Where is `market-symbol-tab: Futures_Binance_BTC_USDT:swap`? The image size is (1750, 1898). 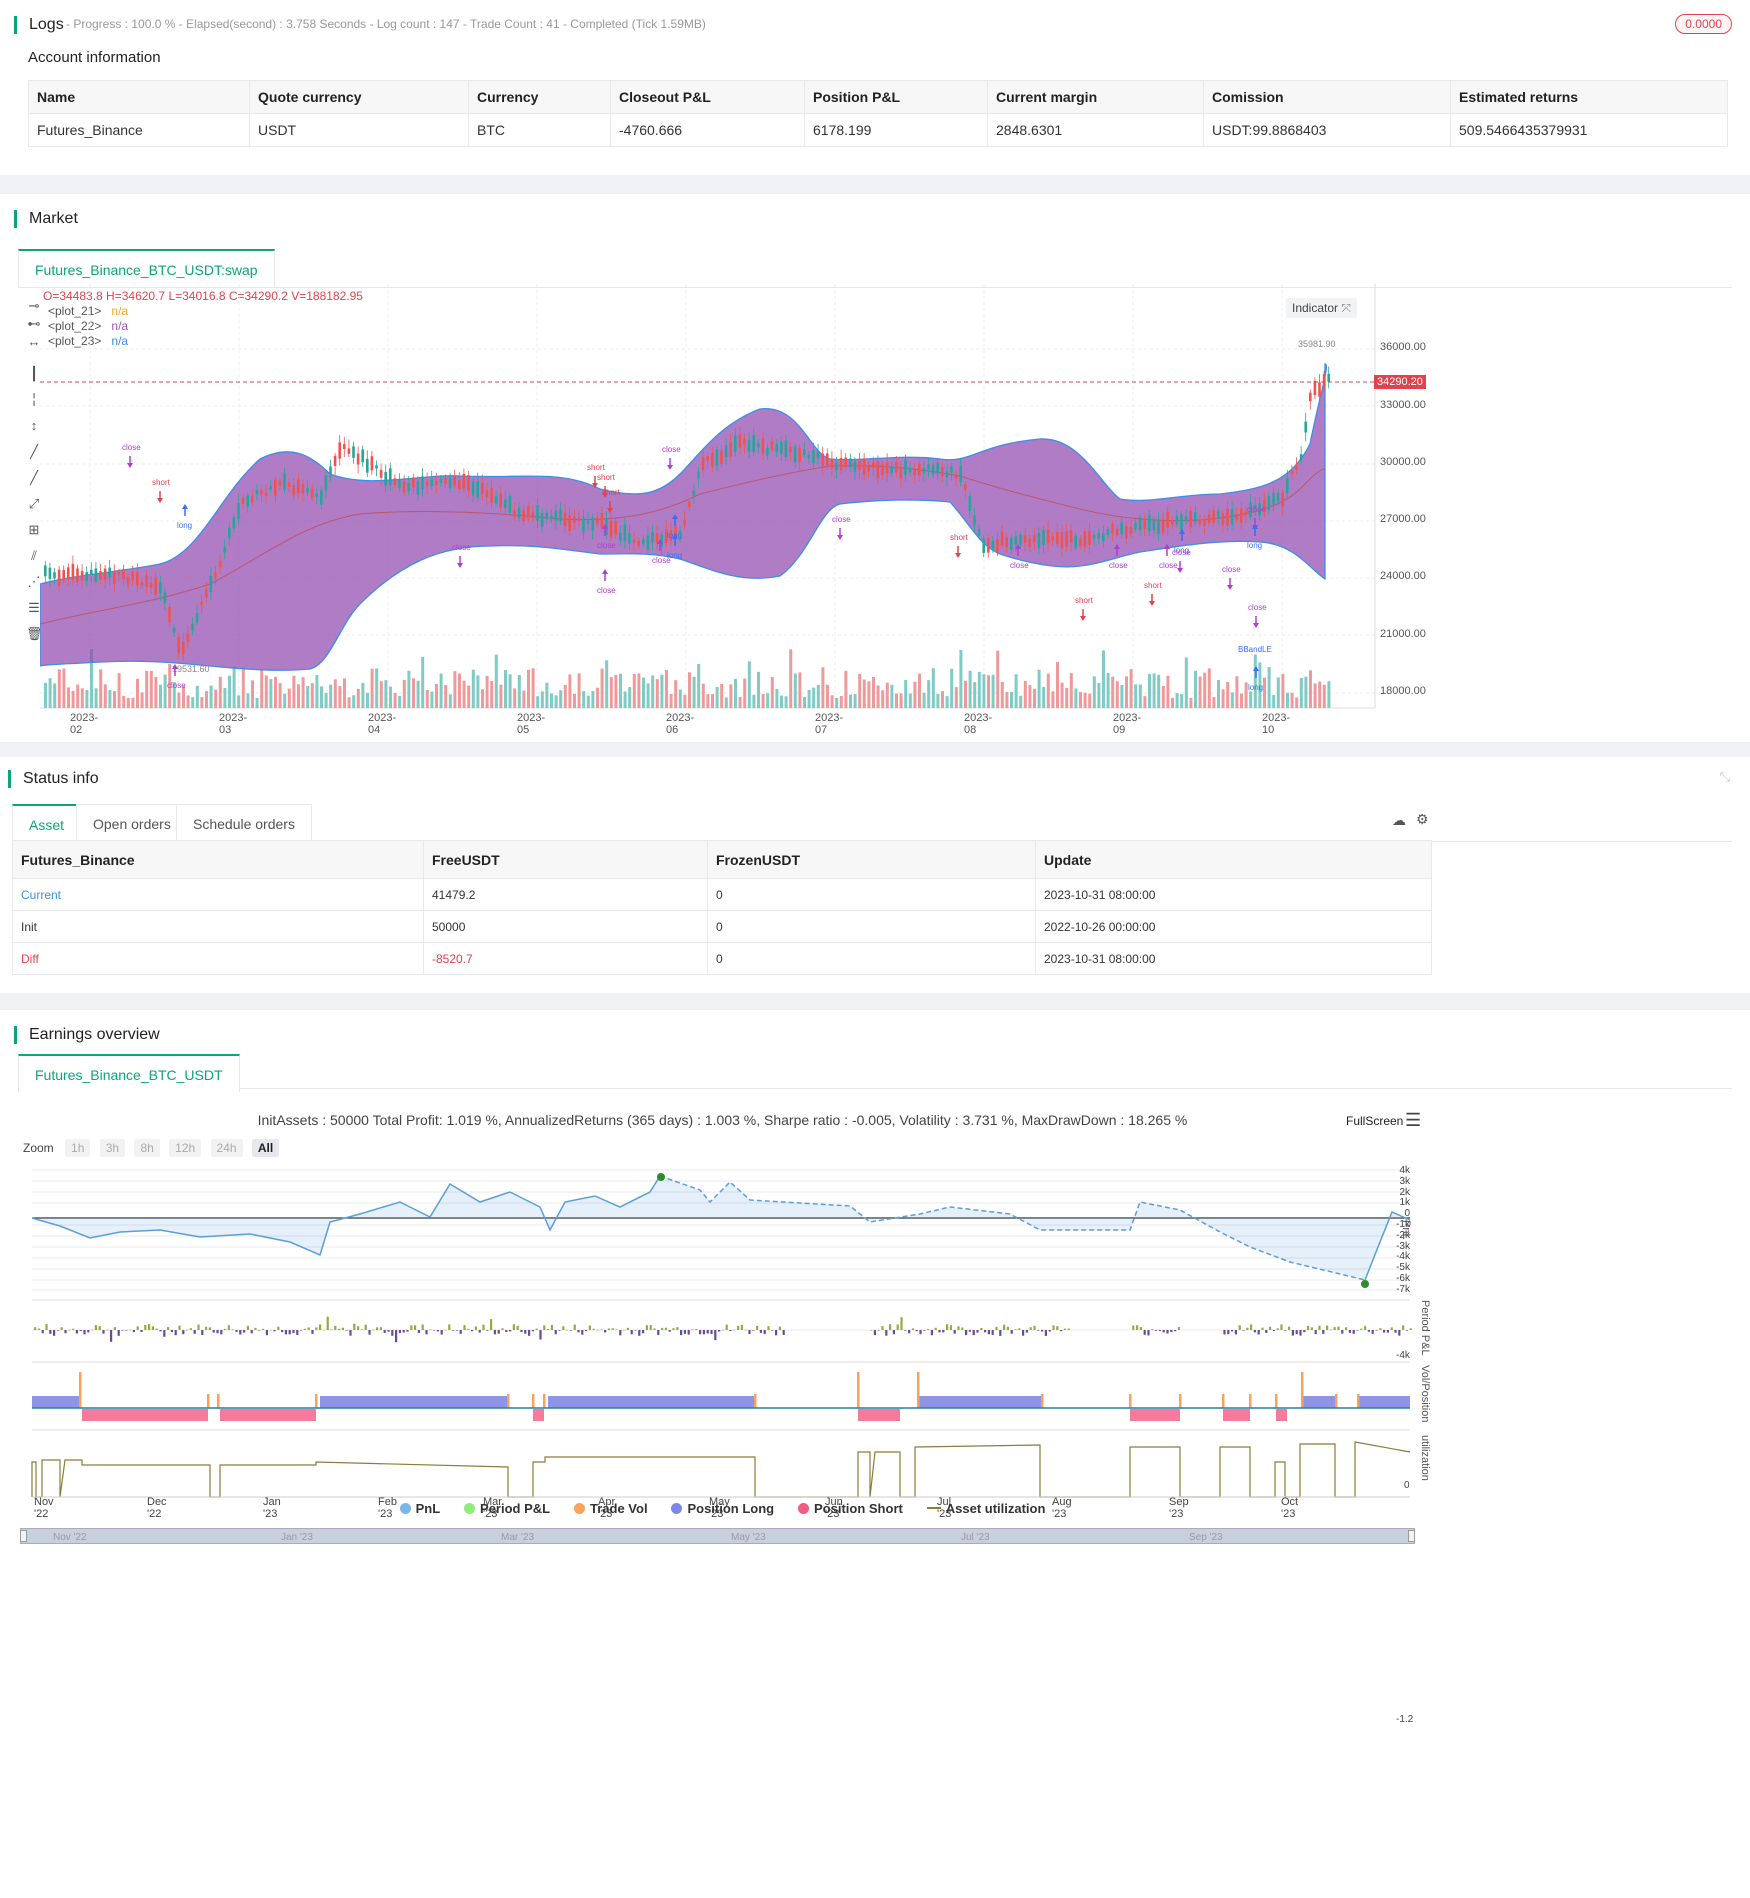 market-symbol-tab: Futures_Binance_BTC_USDT:swap is located at coordinates (146, 268).